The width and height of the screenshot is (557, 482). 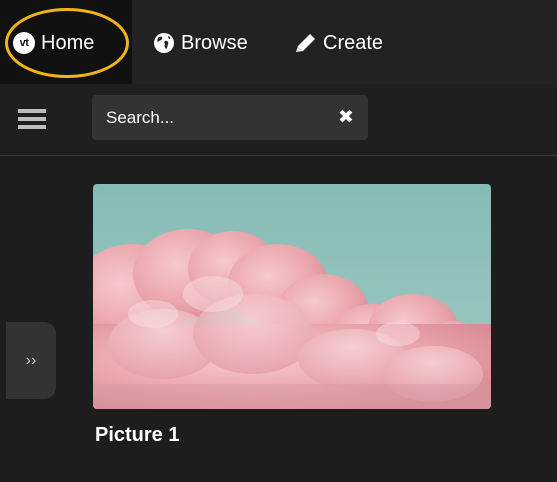 I want to click on search-input, so click(x=211, y=118).